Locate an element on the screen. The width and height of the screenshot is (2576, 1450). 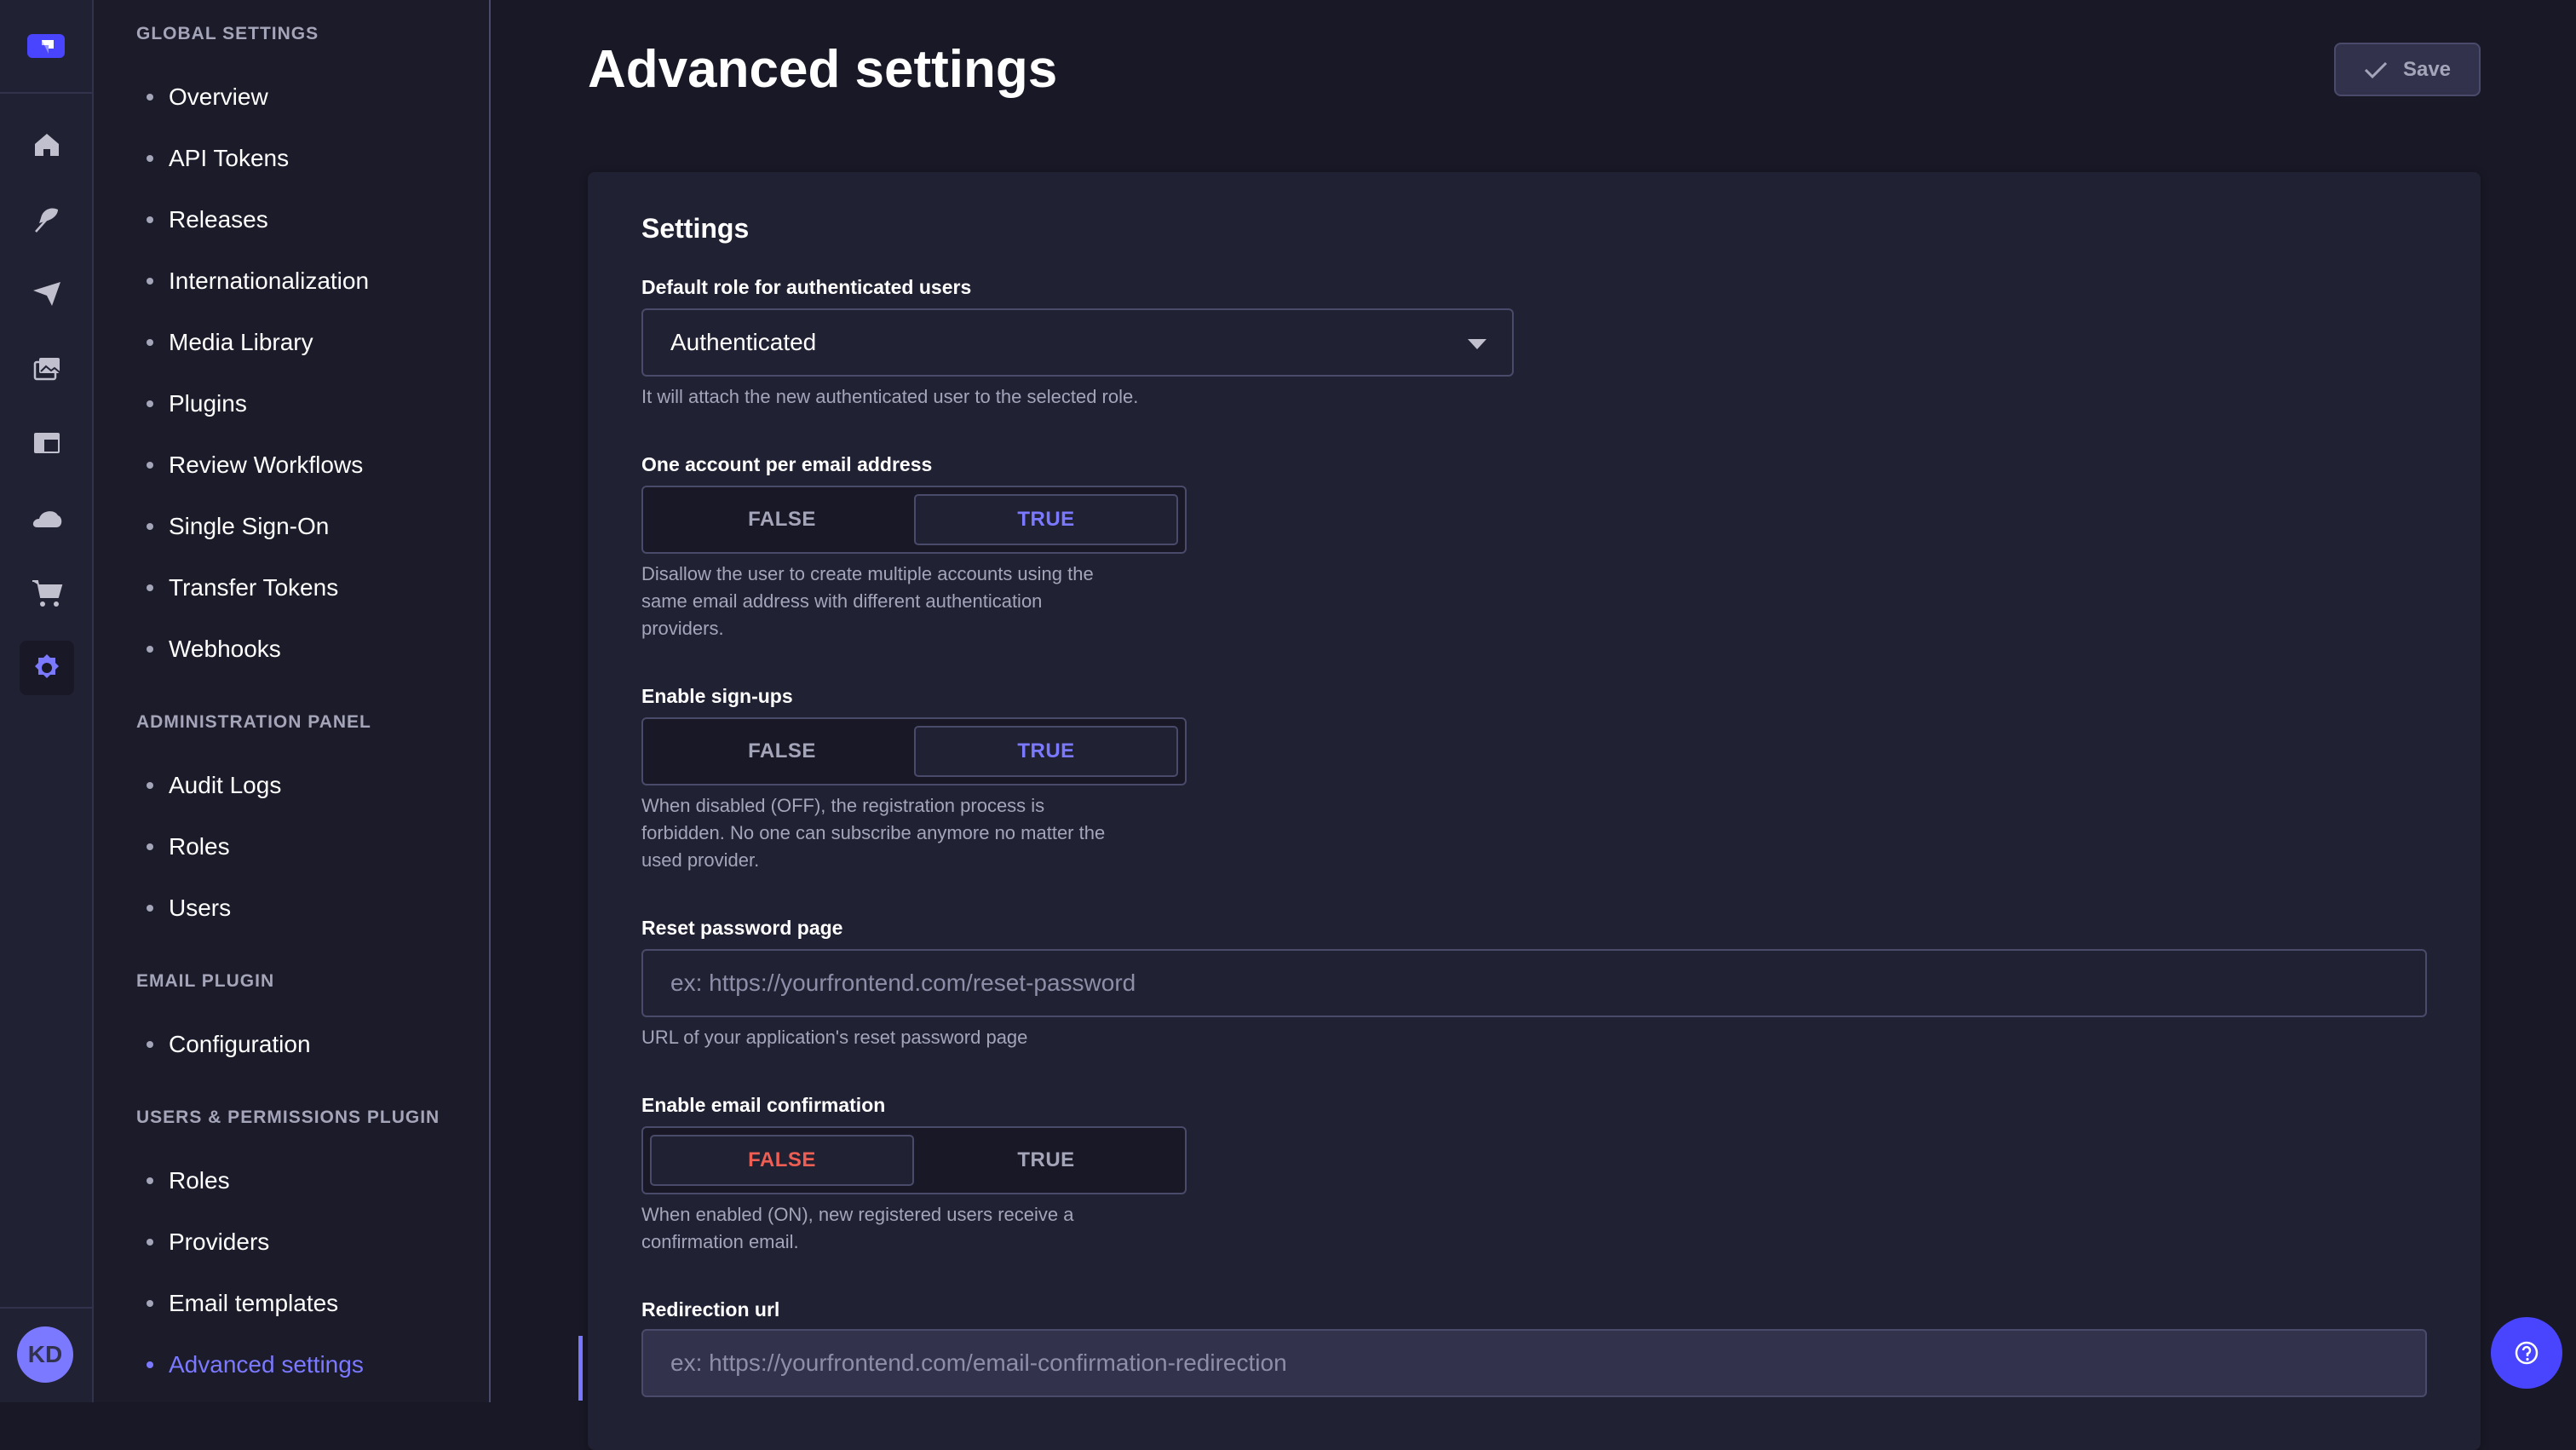
question-circle-icon is located at coordinates (2527, 1353).